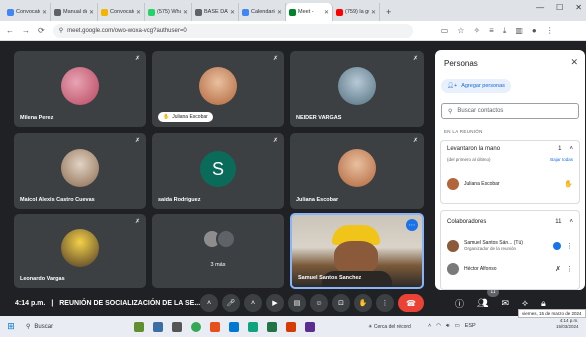 The width and height of the screenshot is (586, 337). I want to click on battery-icon: ▭, so click(457, 326).